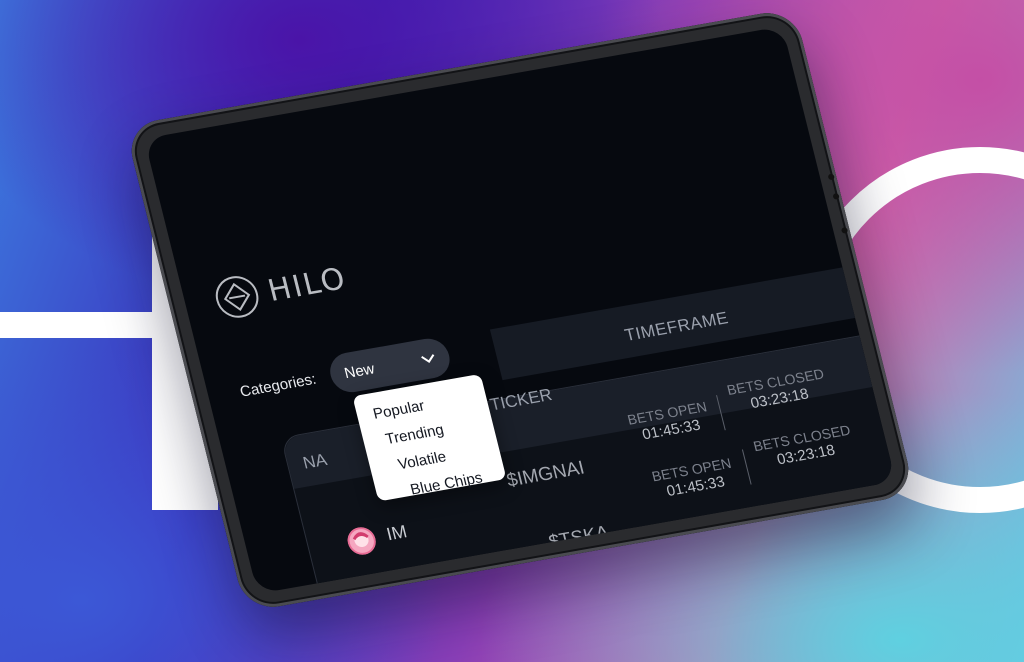 Image resolution: width=1024 pixels, height=662 pixels. I want to click on row-name: TSUKA, so click(440, 585).